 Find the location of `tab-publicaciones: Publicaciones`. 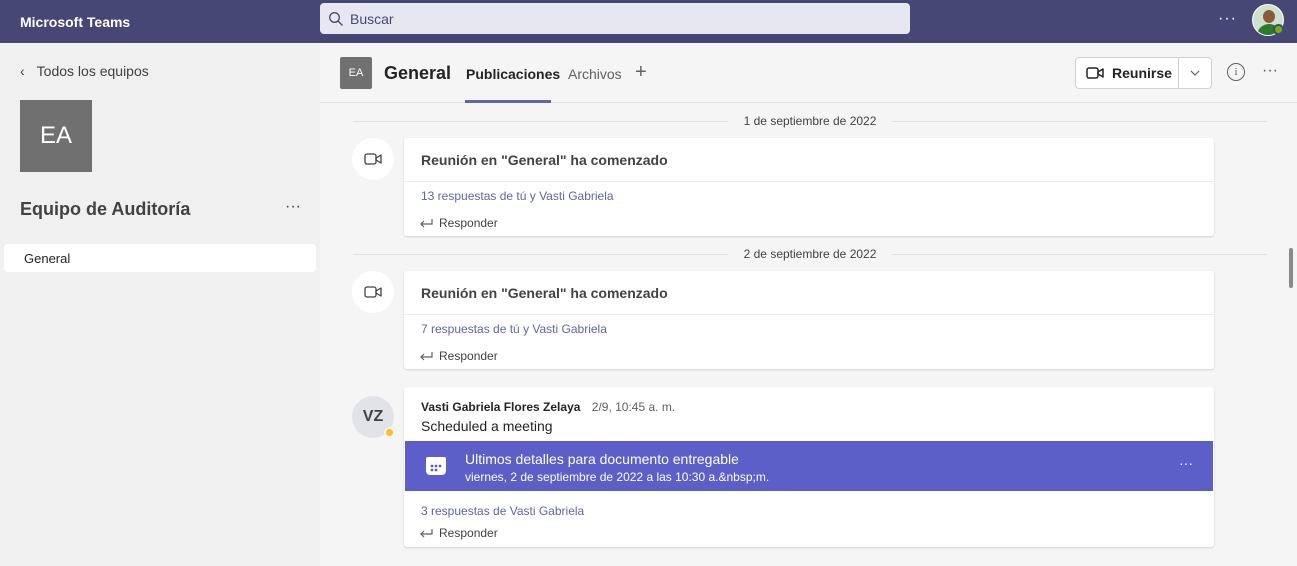

tab-publicaciones: Publicaciones is located at coordinates (513, 74).